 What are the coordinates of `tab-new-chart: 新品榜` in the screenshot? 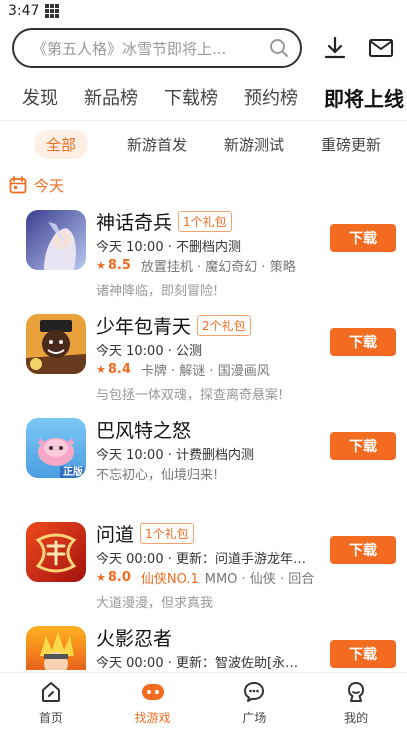 It's located at (111, 97).